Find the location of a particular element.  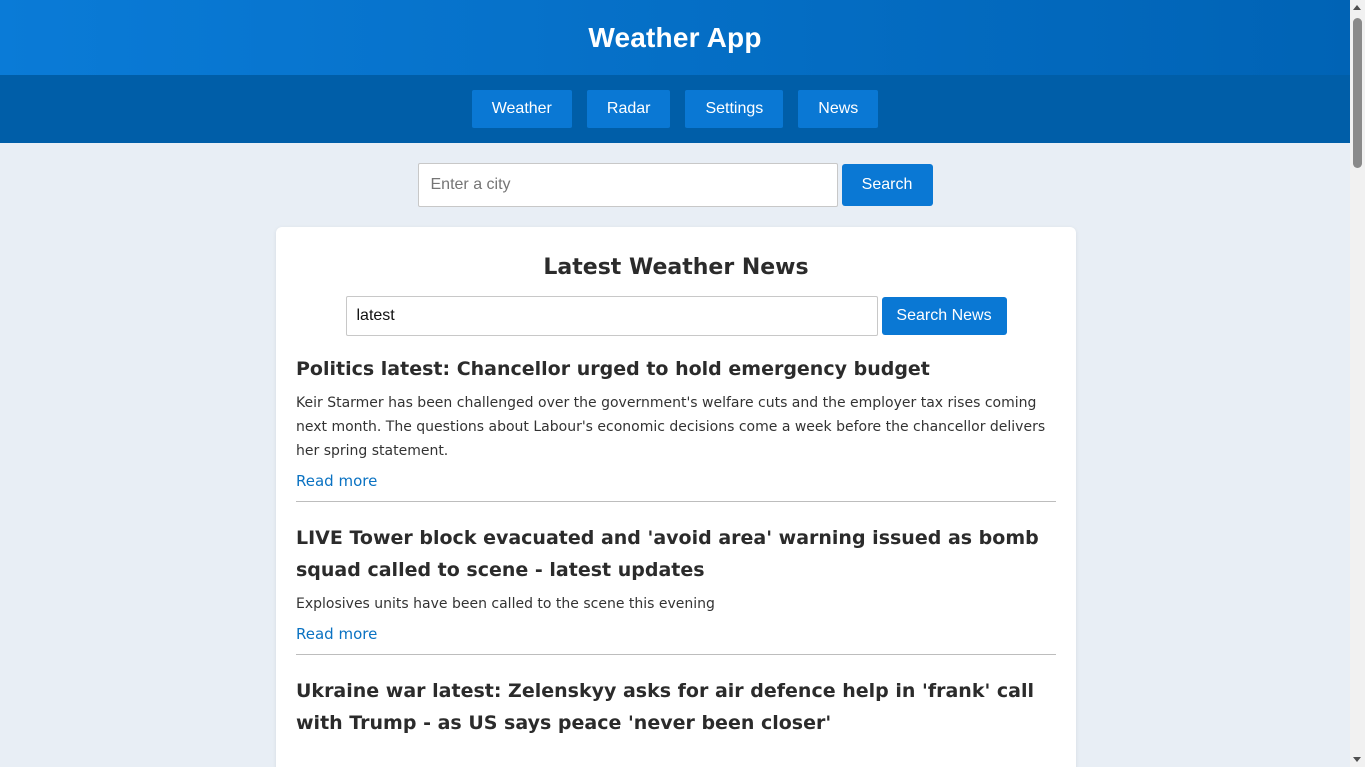

scroll-down-arrow-icon is located at coordinates (1357, 759).